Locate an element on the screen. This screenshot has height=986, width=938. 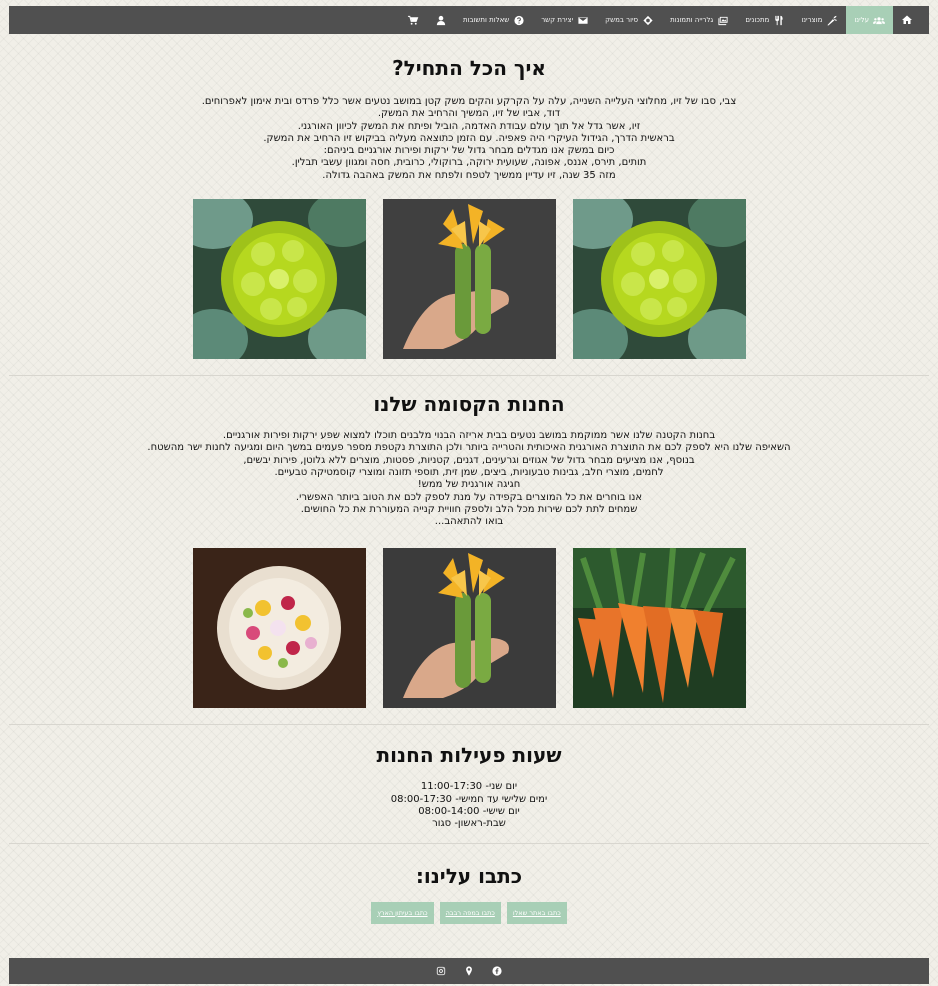
nav-cart is located at coordinates (413, 20).